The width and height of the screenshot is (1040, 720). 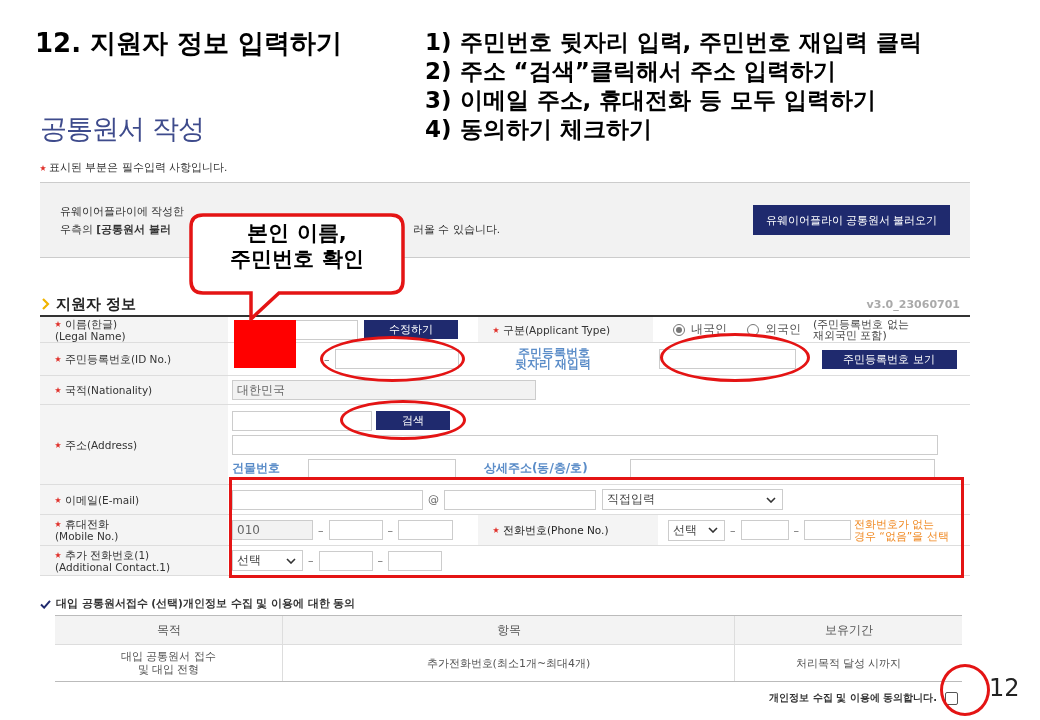 What do you see at coordinates (302, 420) in the screenshot?
I see `postcode-field` at bounding box center [302, 420].